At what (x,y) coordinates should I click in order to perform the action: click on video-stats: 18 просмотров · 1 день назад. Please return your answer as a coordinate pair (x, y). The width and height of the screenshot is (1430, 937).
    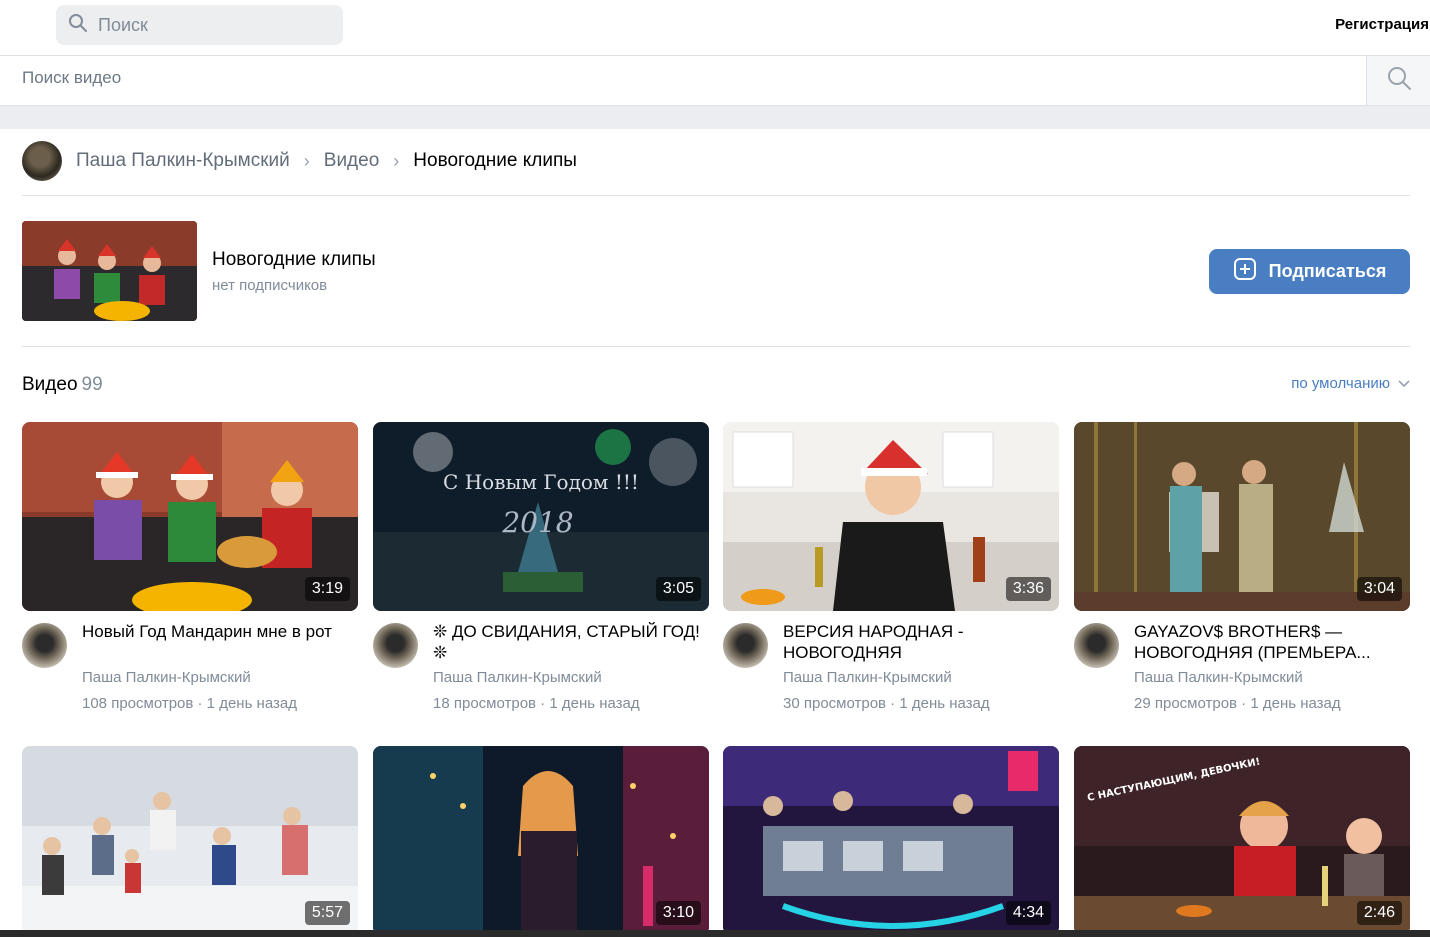
    Looking at the image, I should click on (536, 703).